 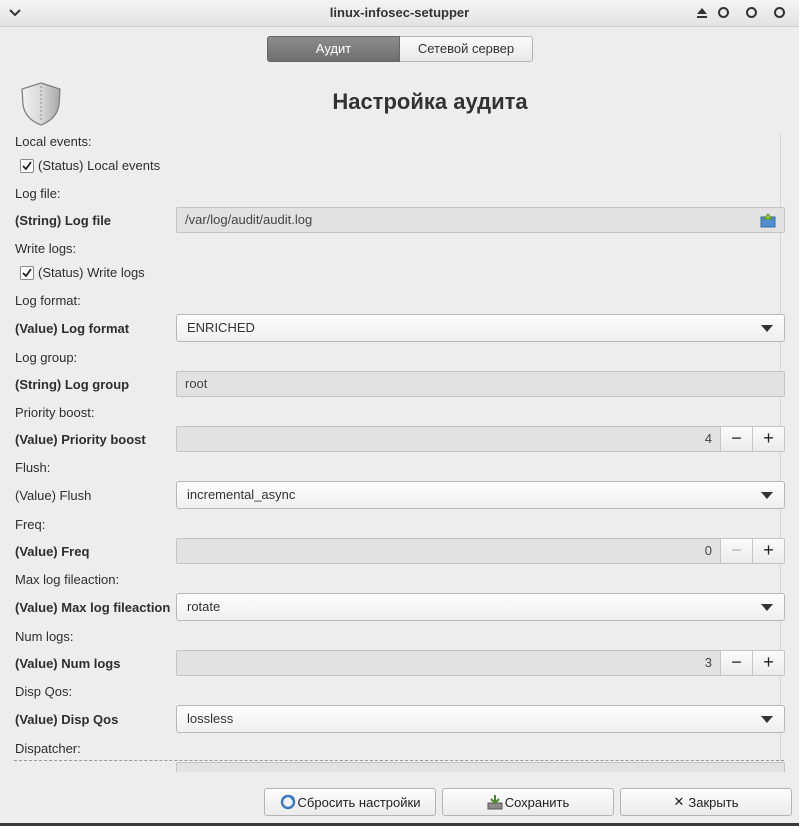 I want to click on section-label-max-log-fileaction: Max log fileaction:, so click(x=67, y=579).